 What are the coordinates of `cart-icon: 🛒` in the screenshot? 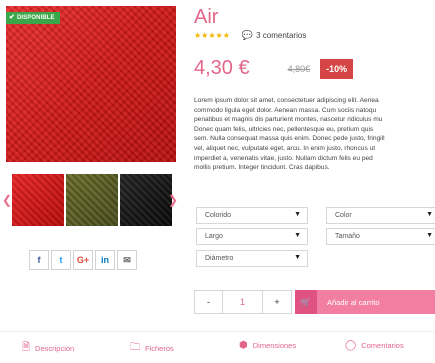 It's located at (306, 302).